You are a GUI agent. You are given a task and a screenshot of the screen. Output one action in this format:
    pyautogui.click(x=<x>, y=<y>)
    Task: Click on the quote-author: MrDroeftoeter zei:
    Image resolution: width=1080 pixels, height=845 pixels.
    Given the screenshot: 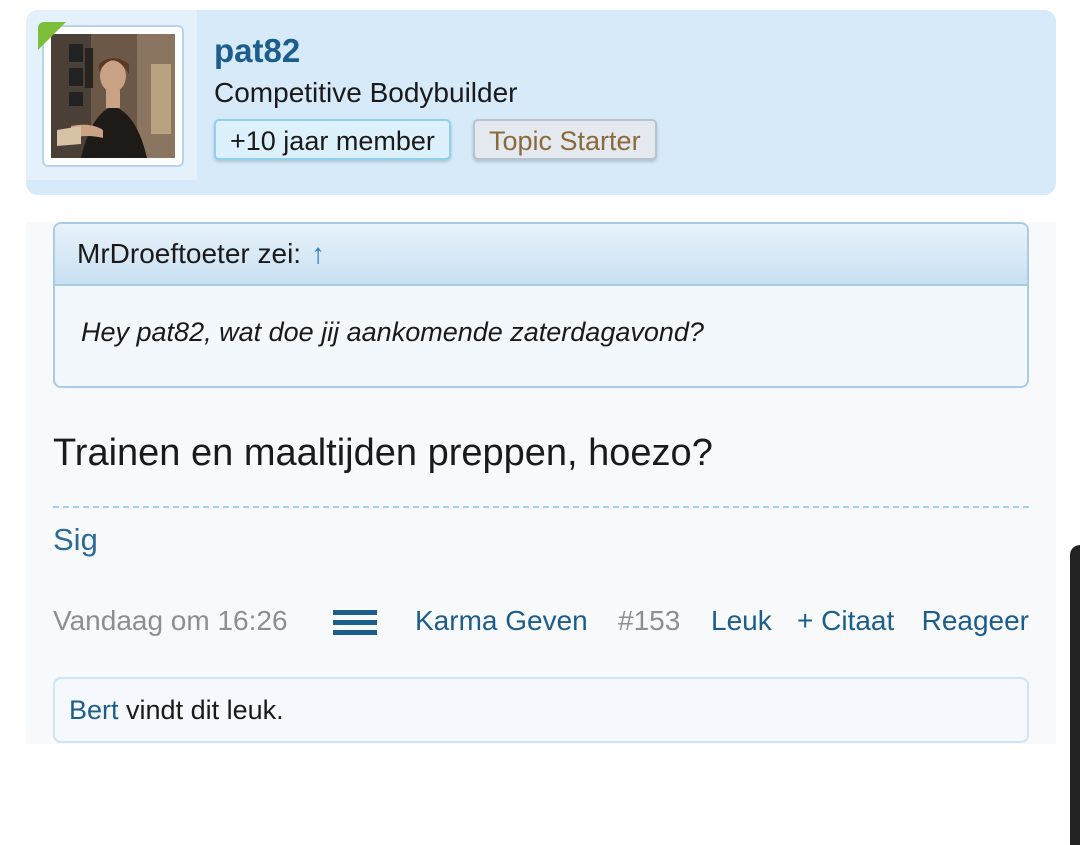 What is the action you would take?
    pyautogui.click(x=189, y=253)
    